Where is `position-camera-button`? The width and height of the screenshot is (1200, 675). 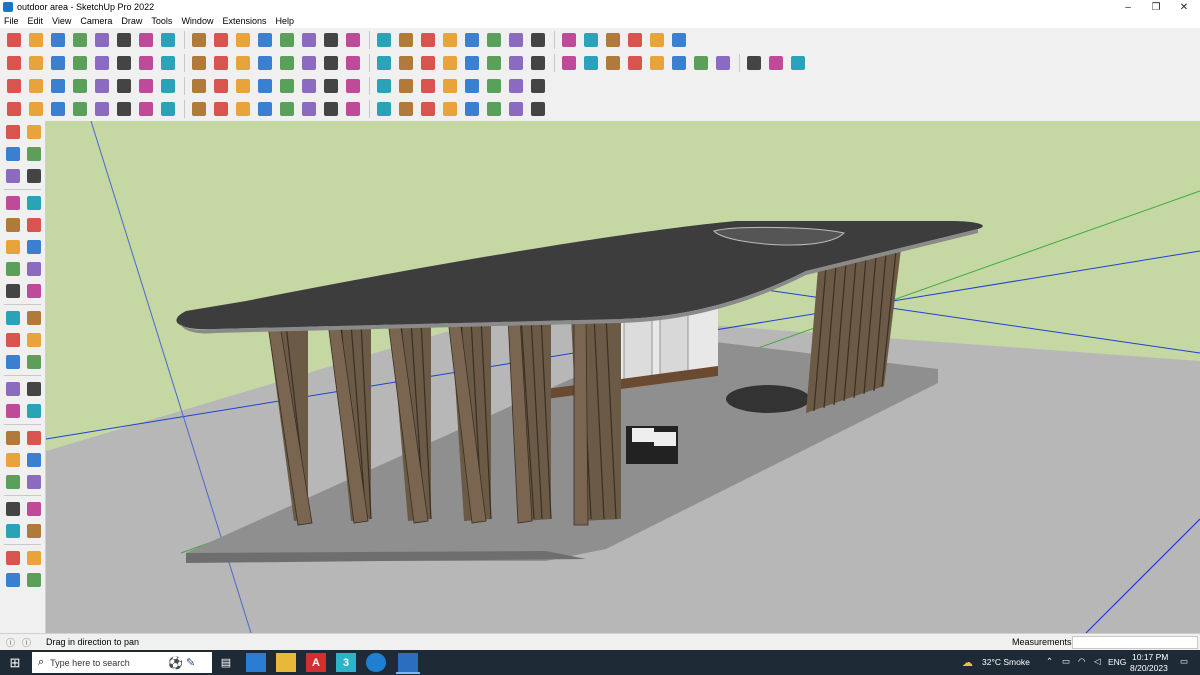 position-camera-button is located at coordinates (657, 63).